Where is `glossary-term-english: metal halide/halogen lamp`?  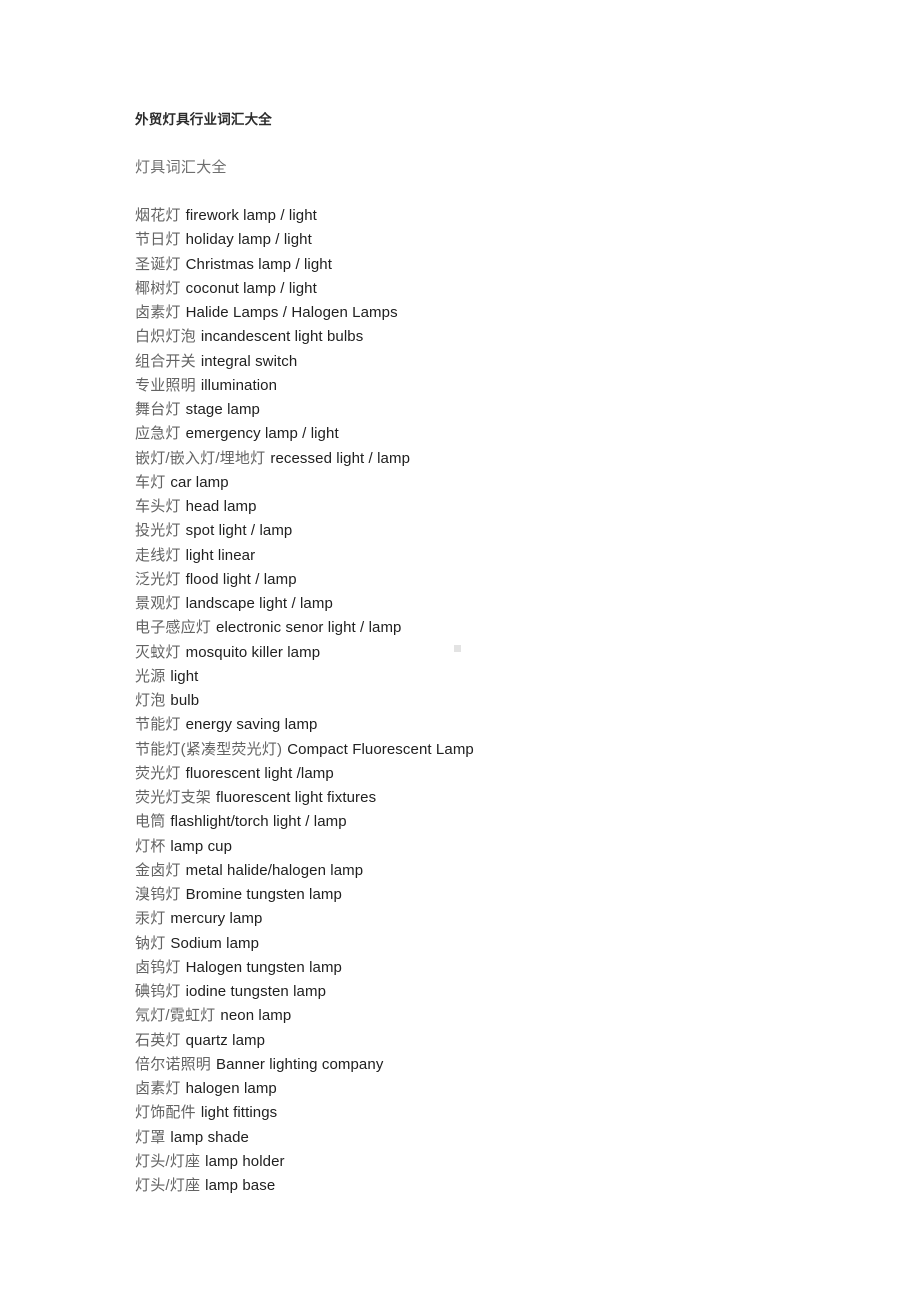
glossary-term-english: metal halide/halogen lamp is located at coordinates (274, 870).